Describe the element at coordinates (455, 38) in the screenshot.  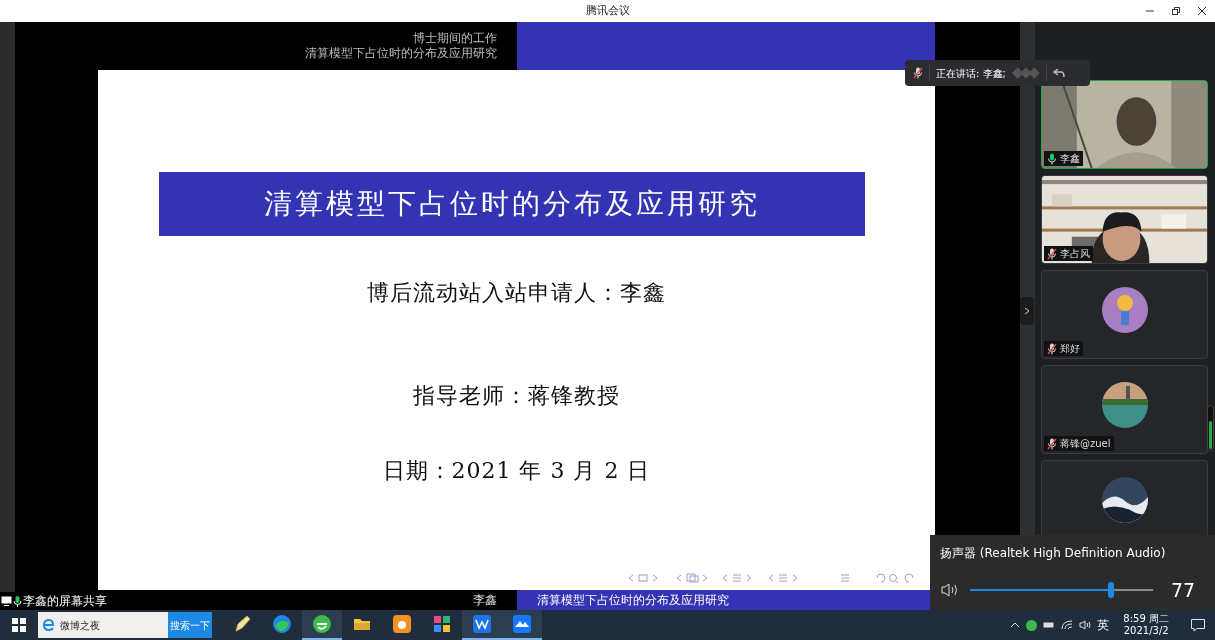
I see `section-title: 博士期间的工作` at that location.